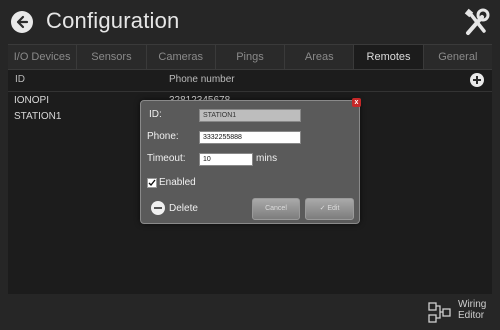 This screenshot has width=500, height=330. I want to click on header: Configuration, so click(250, 22).